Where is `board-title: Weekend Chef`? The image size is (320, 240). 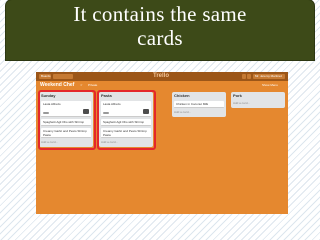 board-title: Weekend Chef is located at coordinates (57, 85).